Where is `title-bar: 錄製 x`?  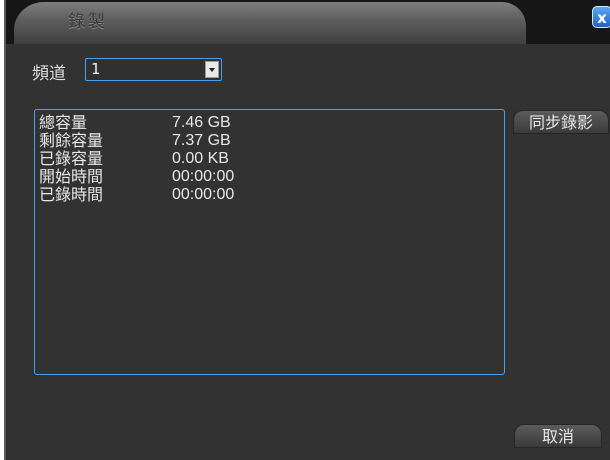 title-bar: 錄製 x is located at coordinates (308, 22).